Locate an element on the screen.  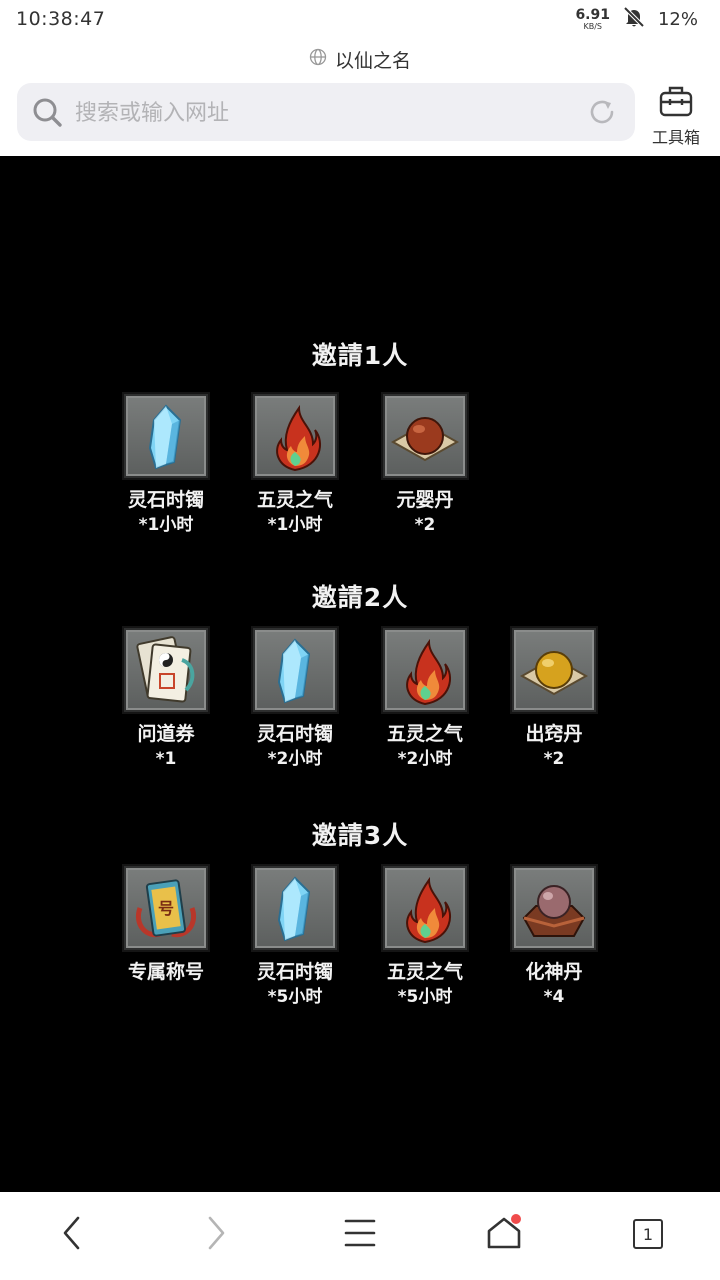
chevron-right-icon is located at coordinates (216, 1235).